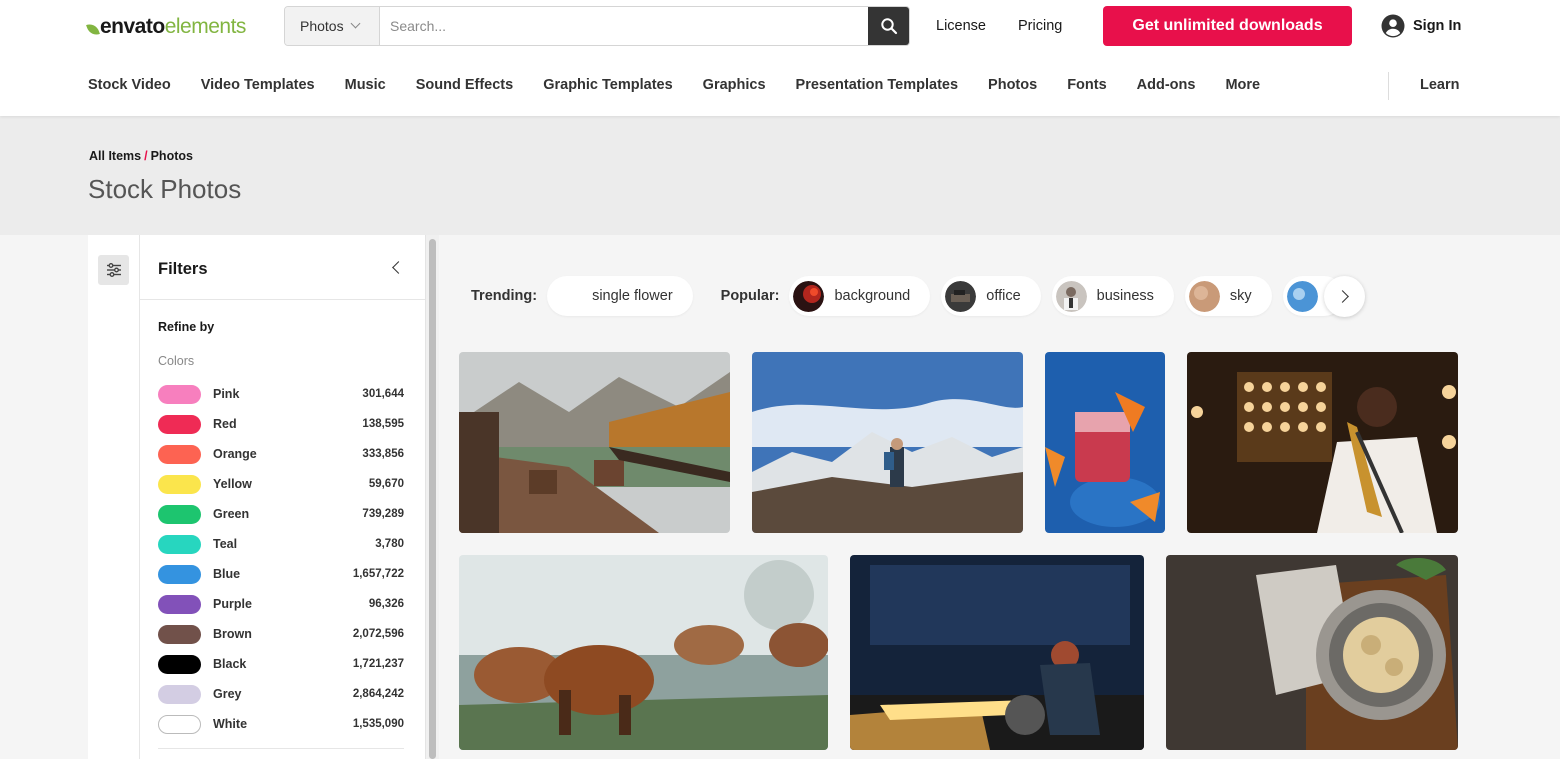 This screenshot has width=1560, height=759. I want to click on color-filter-orange: Orange 333,856, so click(281, 454).